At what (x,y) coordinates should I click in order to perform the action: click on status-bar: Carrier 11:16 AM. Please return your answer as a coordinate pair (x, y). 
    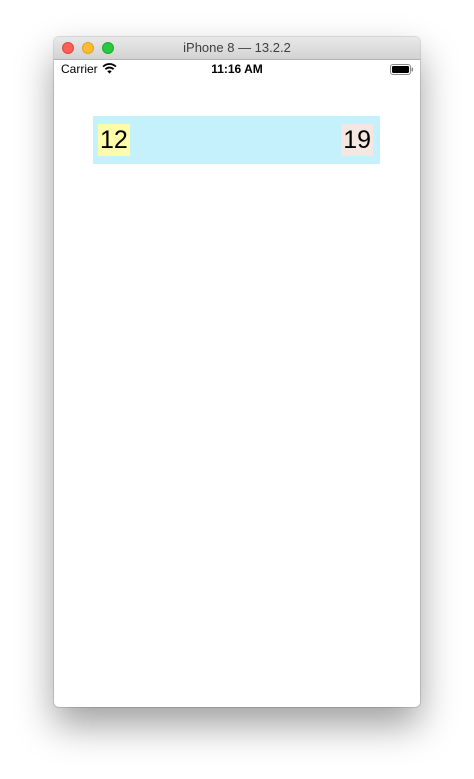
    Looking at the image, I should click on (237, 69).